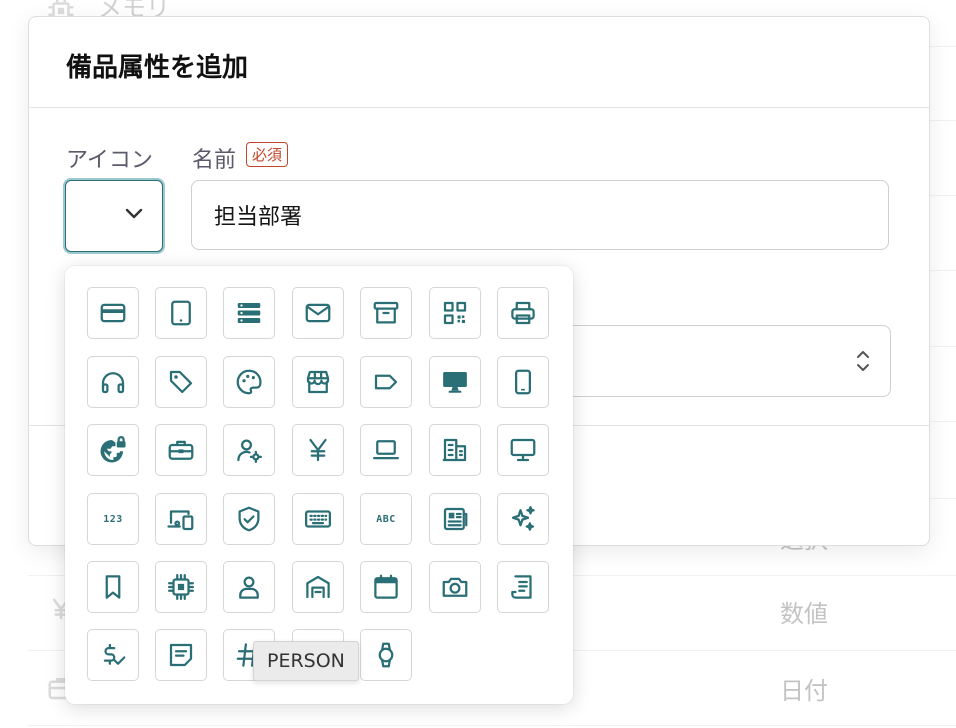 The image size is (956, 728). I want to click on palette-icon, so click(249, 382).